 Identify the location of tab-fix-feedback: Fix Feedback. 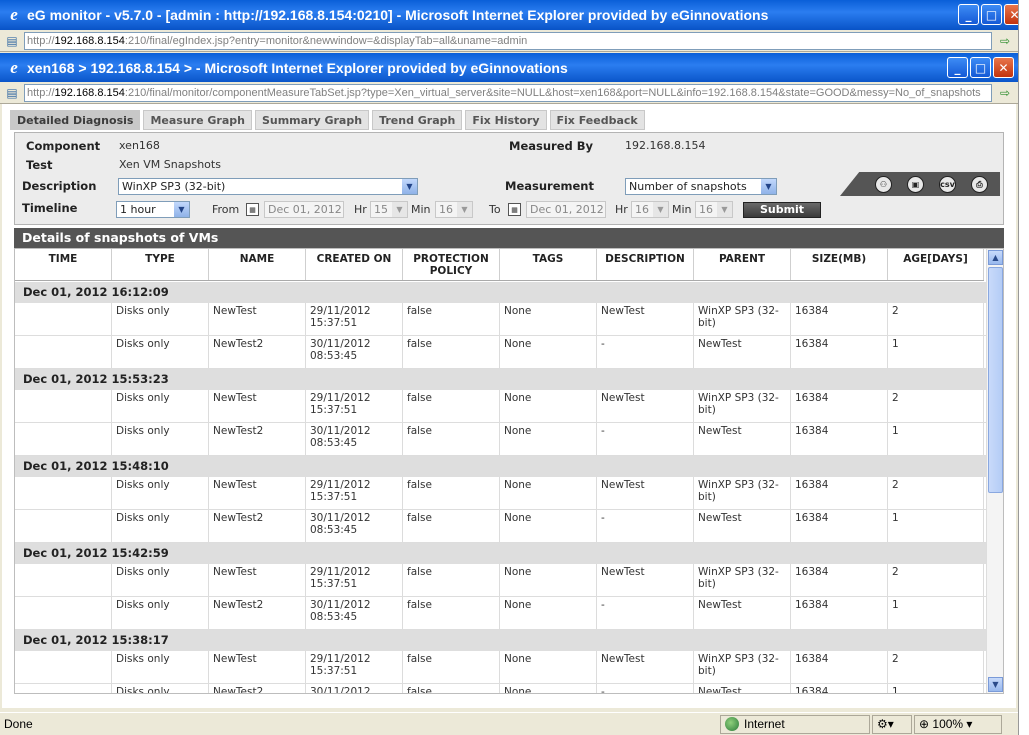
(597, 120).